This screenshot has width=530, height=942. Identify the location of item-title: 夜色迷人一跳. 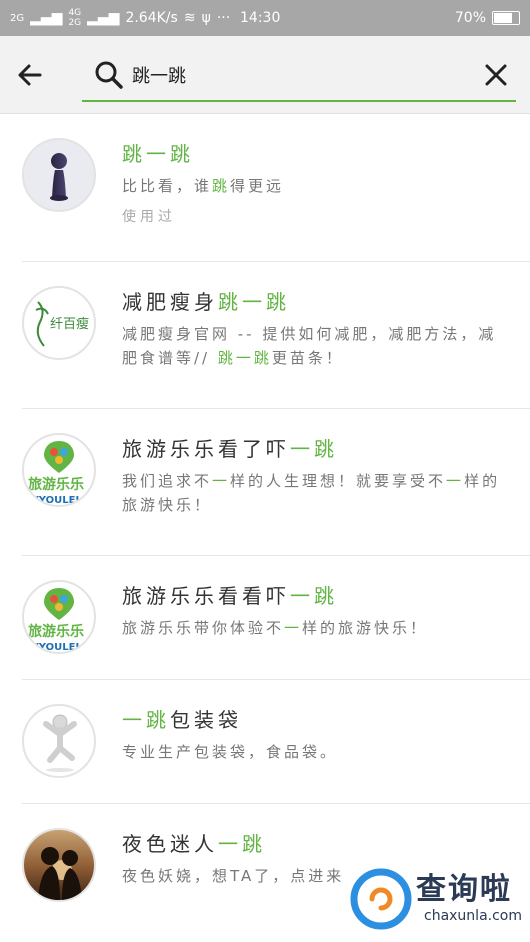
(312, 844).